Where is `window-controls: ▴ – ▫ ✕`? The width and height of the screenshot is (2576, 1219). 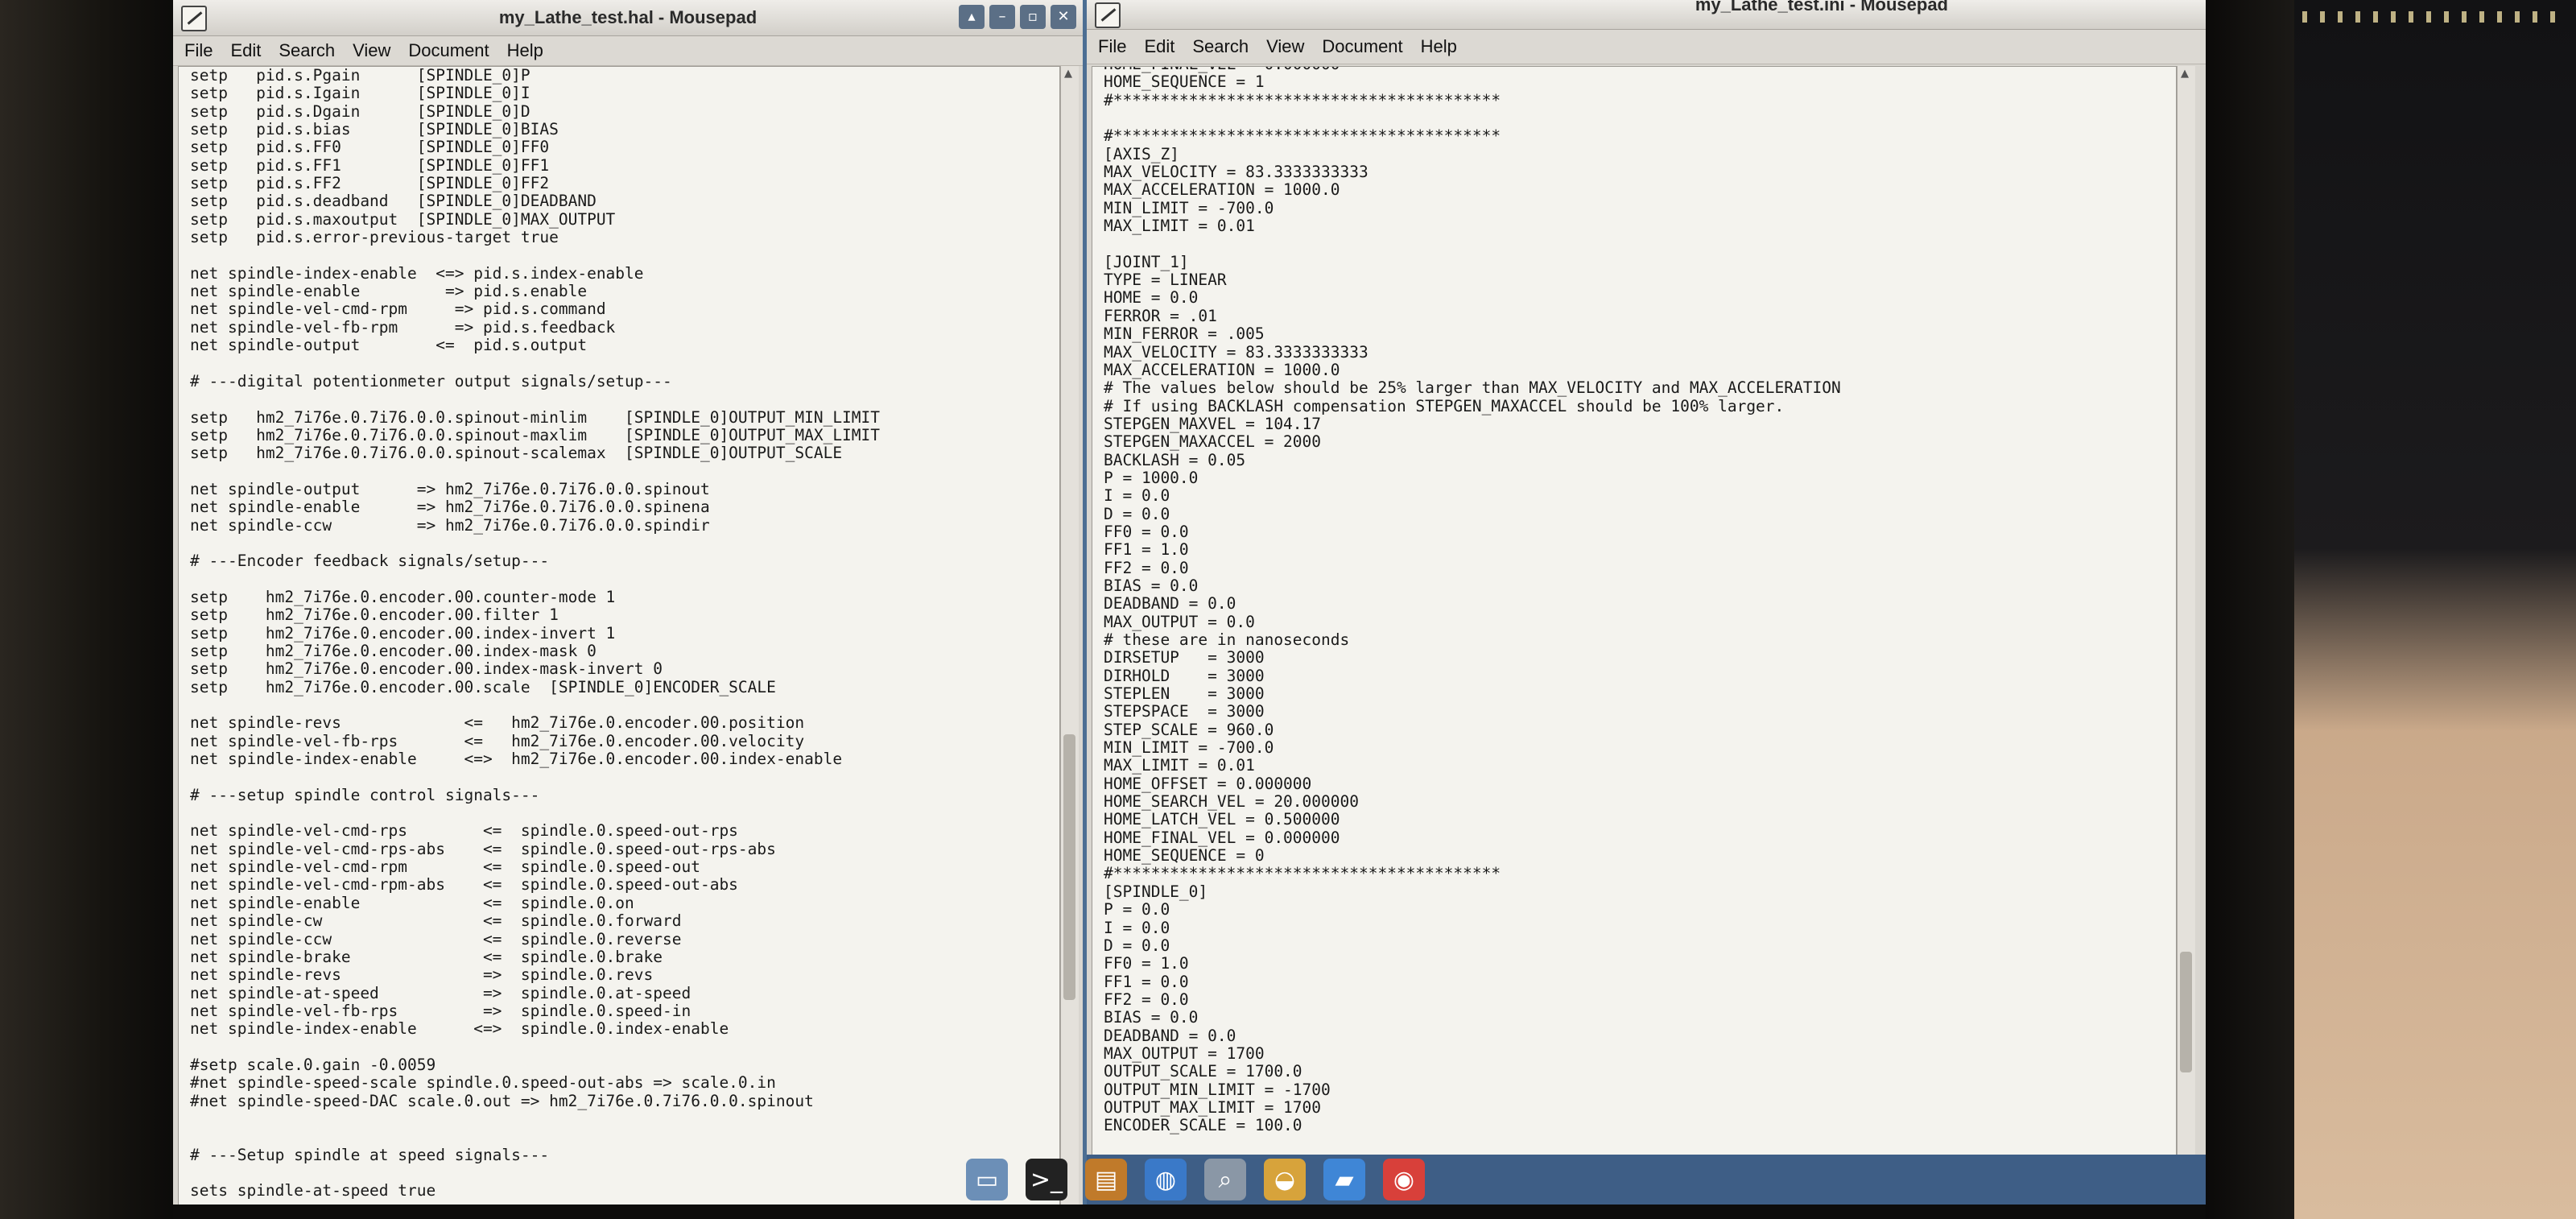
window-controls: ▴ – ▫ ✕ is located at coordinates (1017, 17).